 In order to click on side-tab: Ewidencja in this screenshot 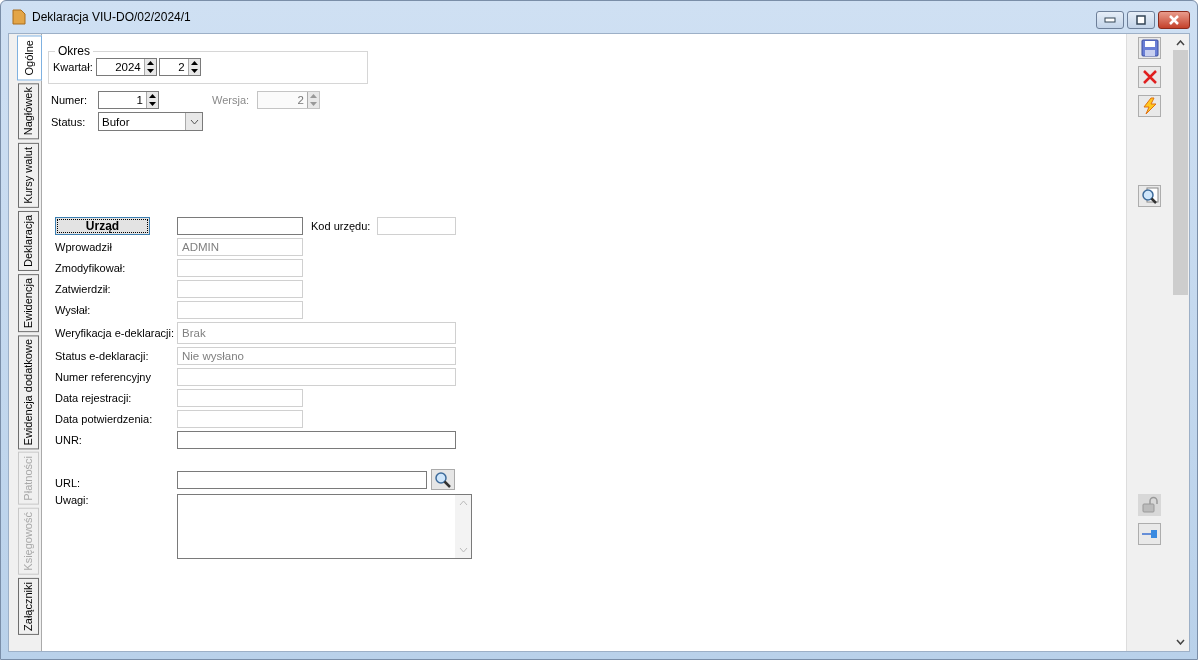, I will do `click(28, 302)`.